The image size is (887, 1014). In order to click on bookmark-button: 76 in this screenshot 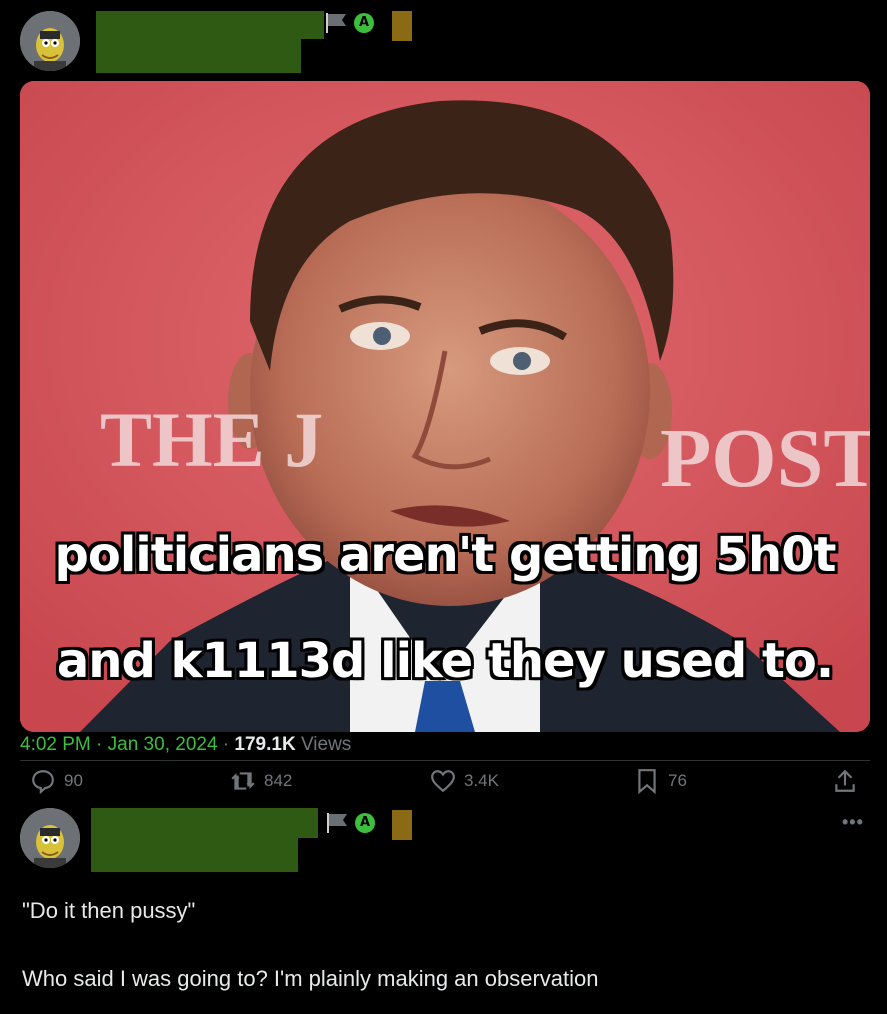, I will do `click(660, 781)`.